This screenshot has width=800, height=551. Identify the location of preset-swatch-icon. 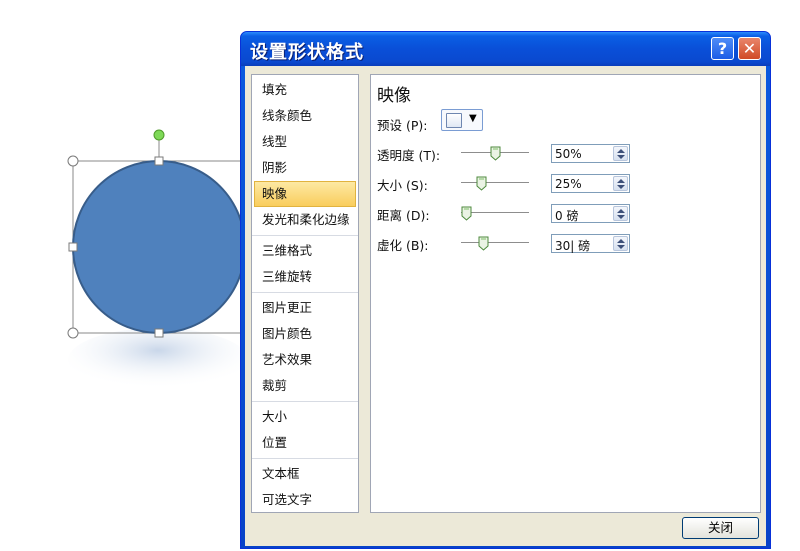
(454, 120).